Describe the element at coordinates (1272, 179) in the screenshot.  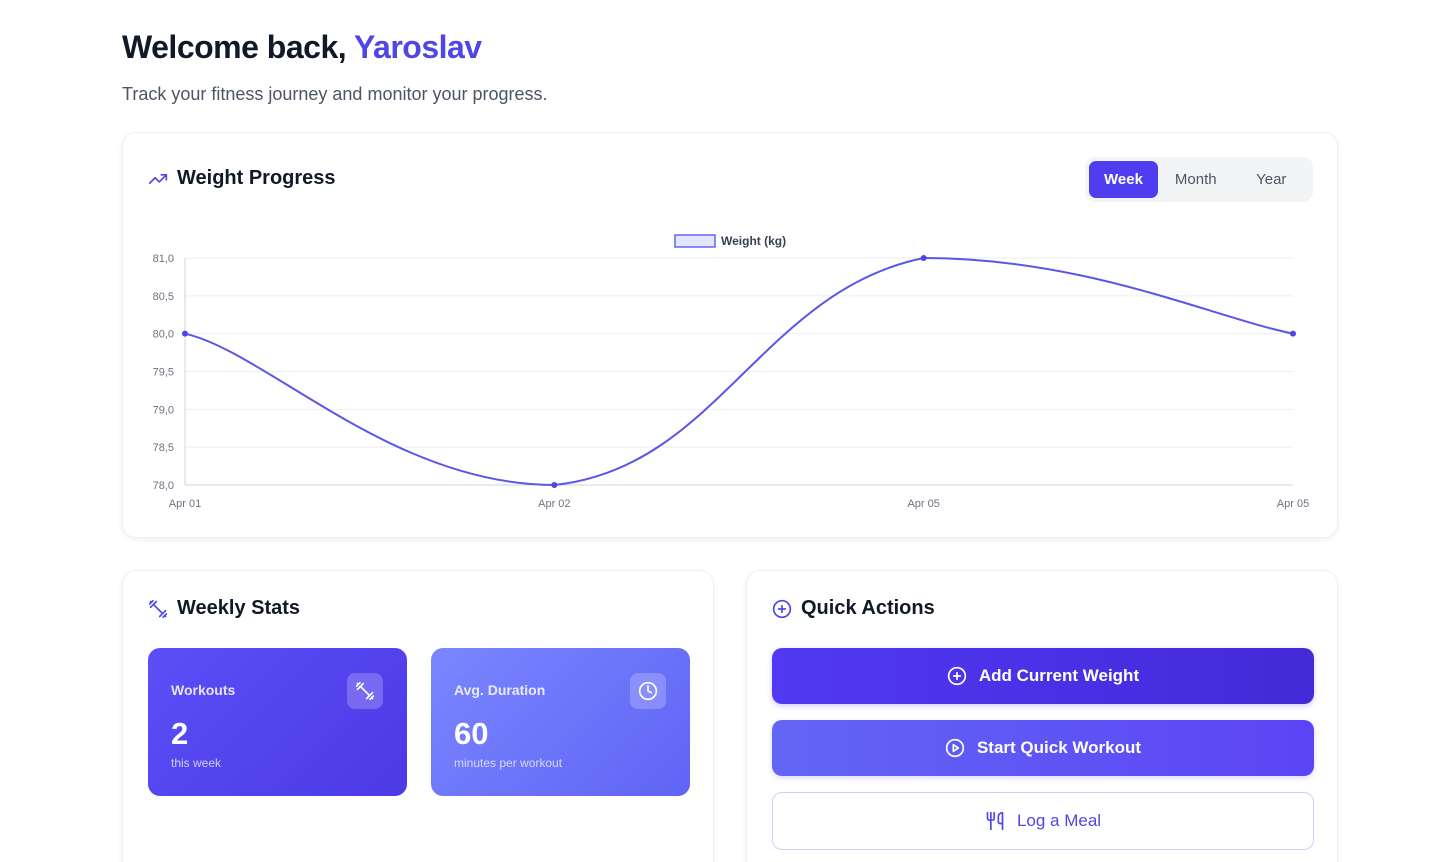
I see `period-year-button: Year` at that location.